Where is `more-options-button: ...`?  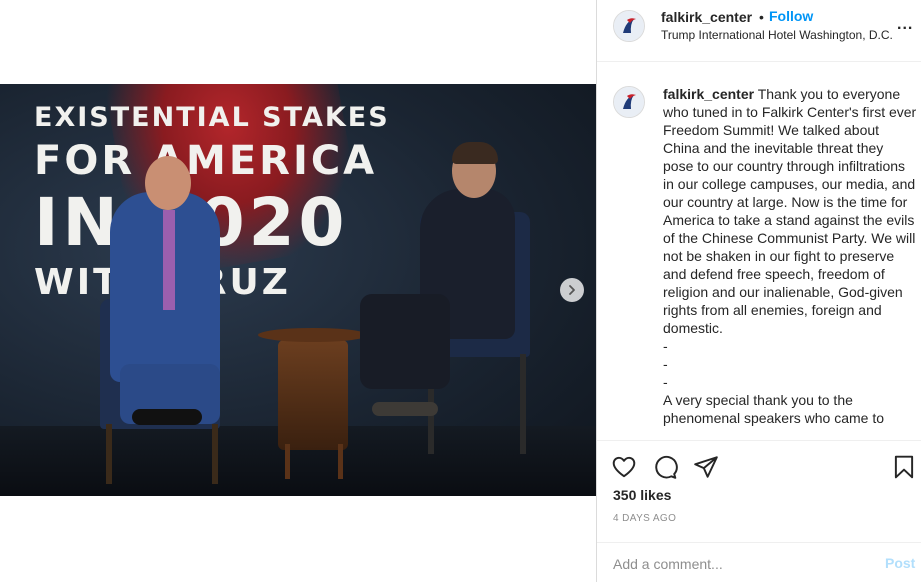 more-options-button: ... is located at coordinates (905, 25).